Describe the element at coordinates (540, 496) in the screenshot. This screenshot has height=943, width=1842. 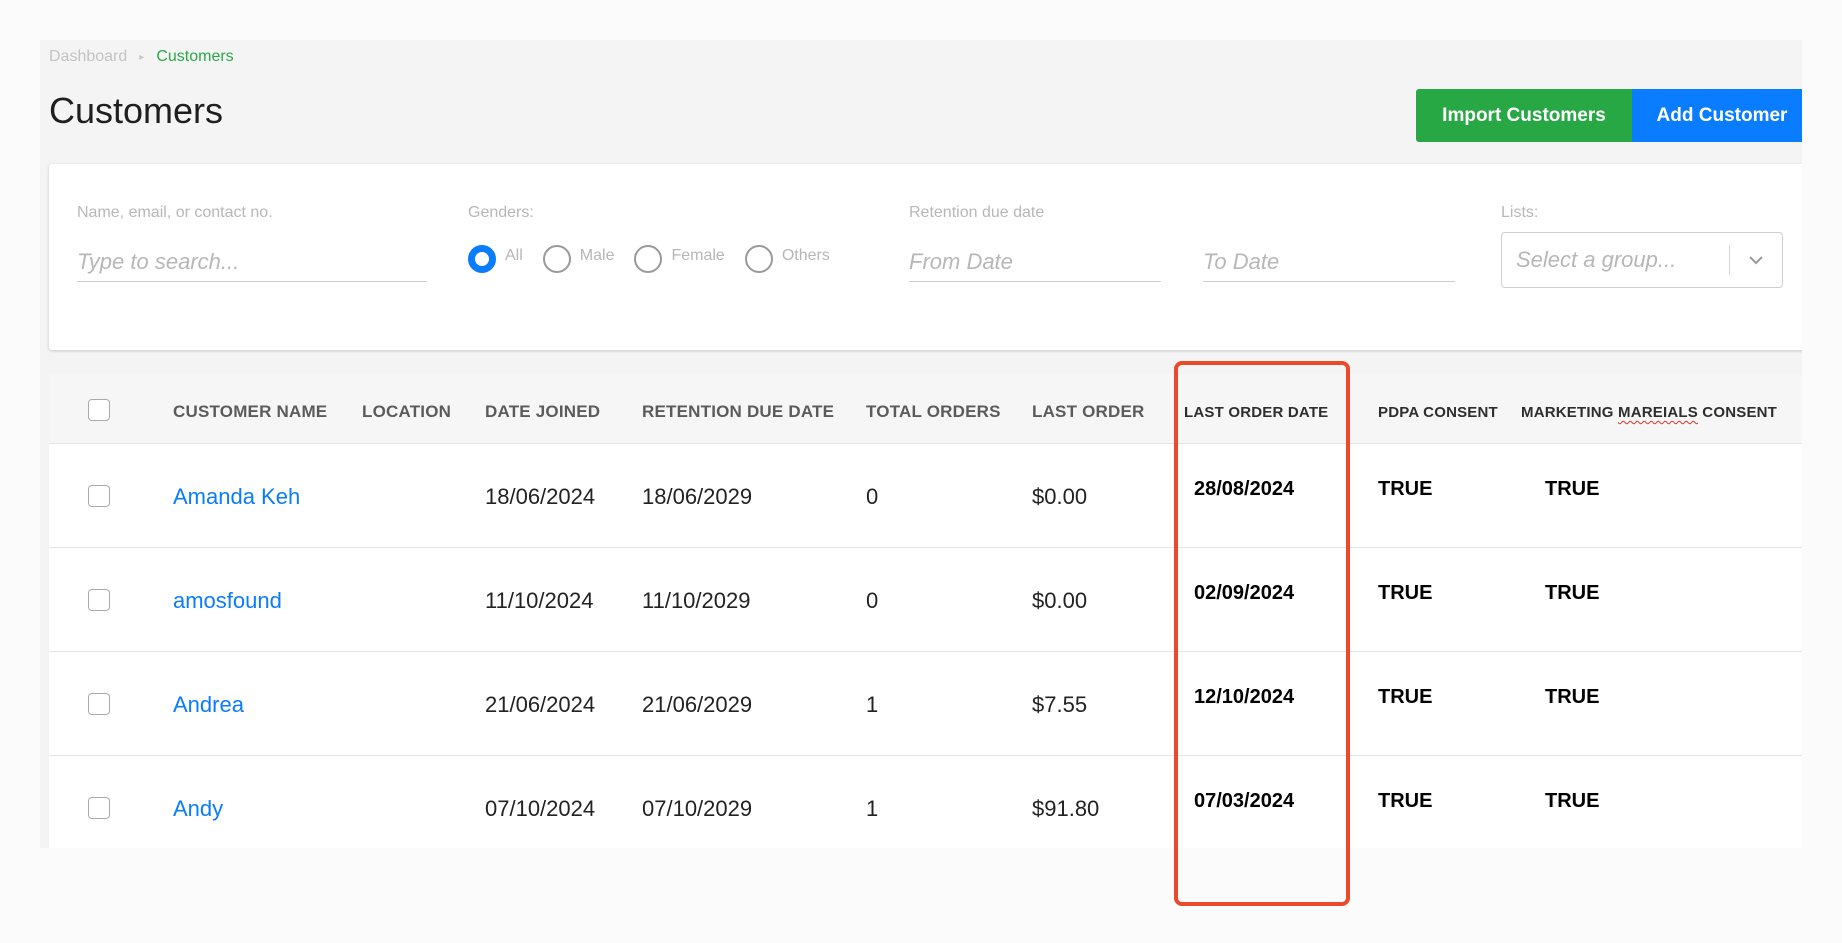
I see `cell-date-joined: 18/06/2024` at that location.